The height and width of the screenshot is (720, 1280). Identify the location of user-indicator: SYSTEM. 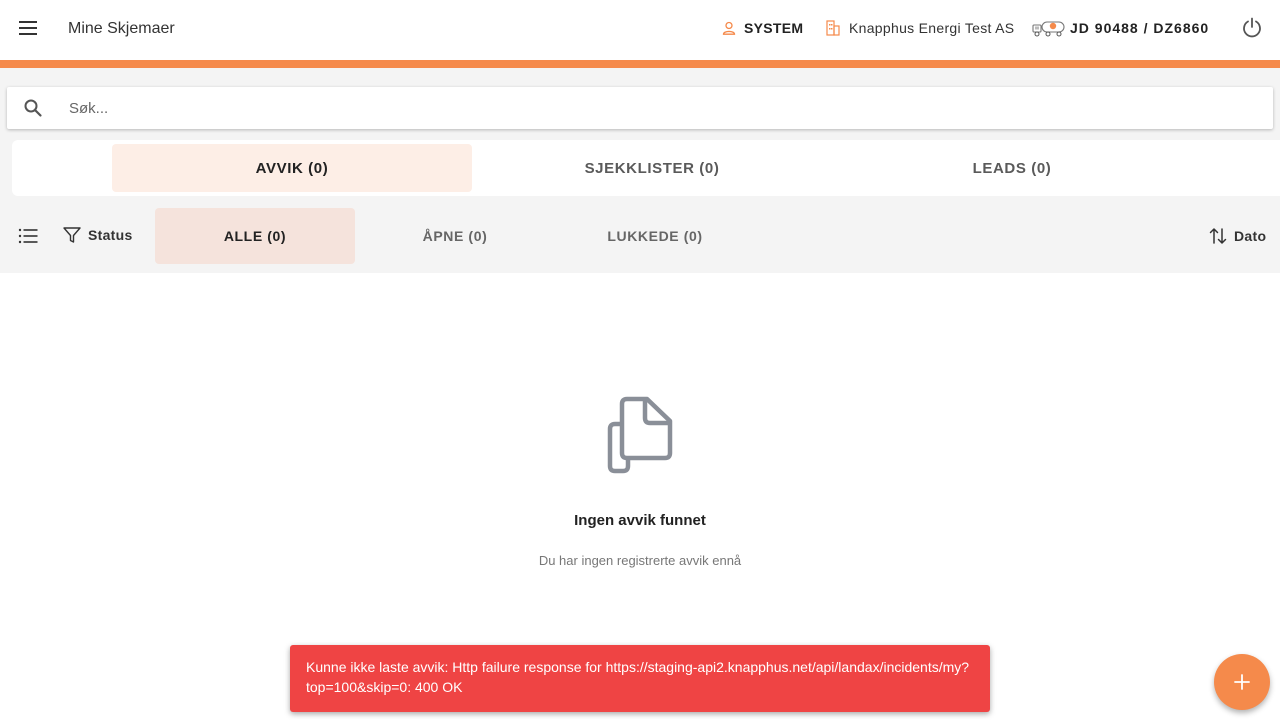
(762, 28).